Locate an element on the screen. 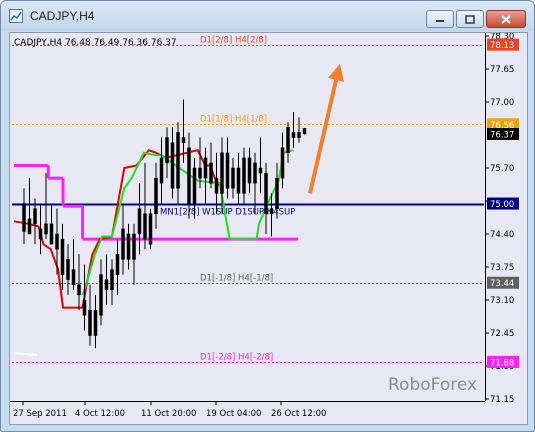 Image resolution: width=535 pixels, height=432 pixels. price-tag-label: 76.37 is located at coordinates (502, 135).